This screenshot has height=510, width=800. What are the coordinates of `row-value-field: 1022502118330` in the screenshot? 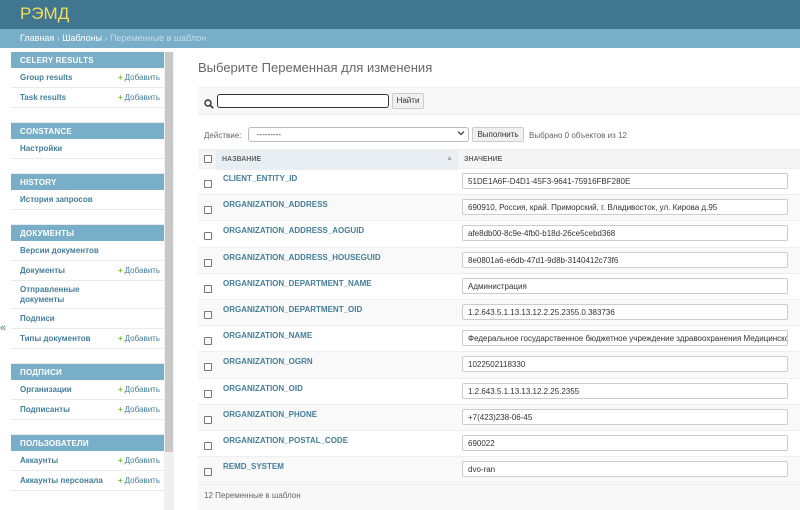 It's located at (625, 364).